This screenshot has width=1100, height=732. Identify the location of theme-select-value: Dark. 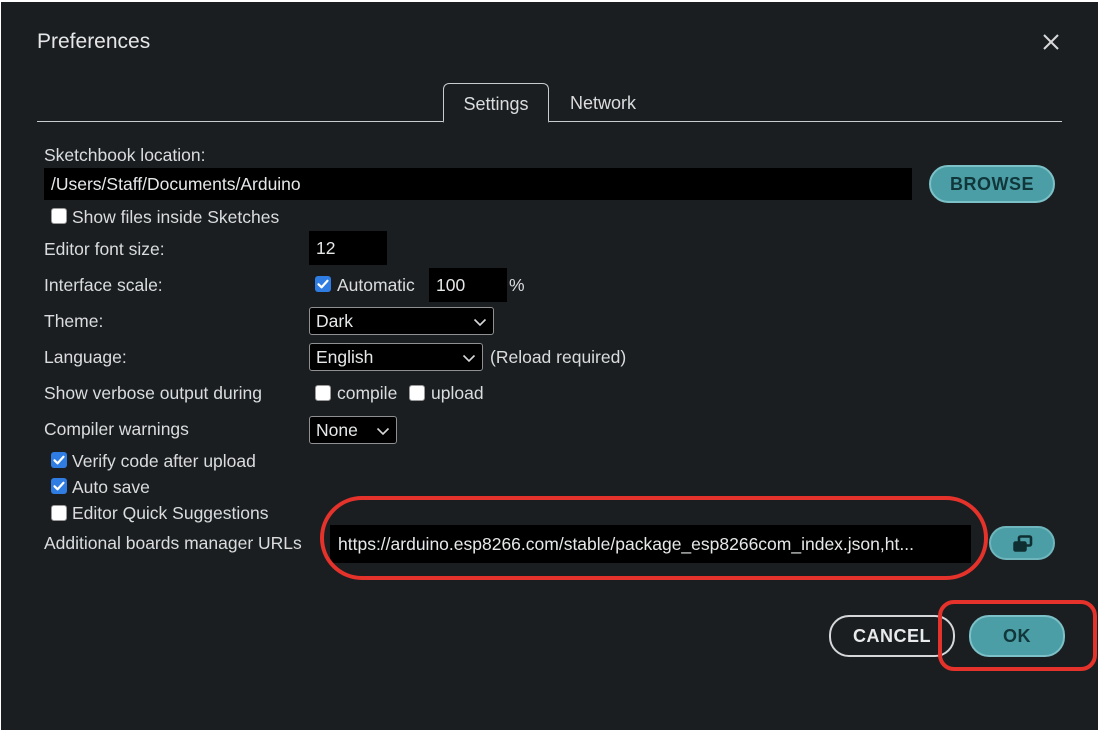
(334, 321).